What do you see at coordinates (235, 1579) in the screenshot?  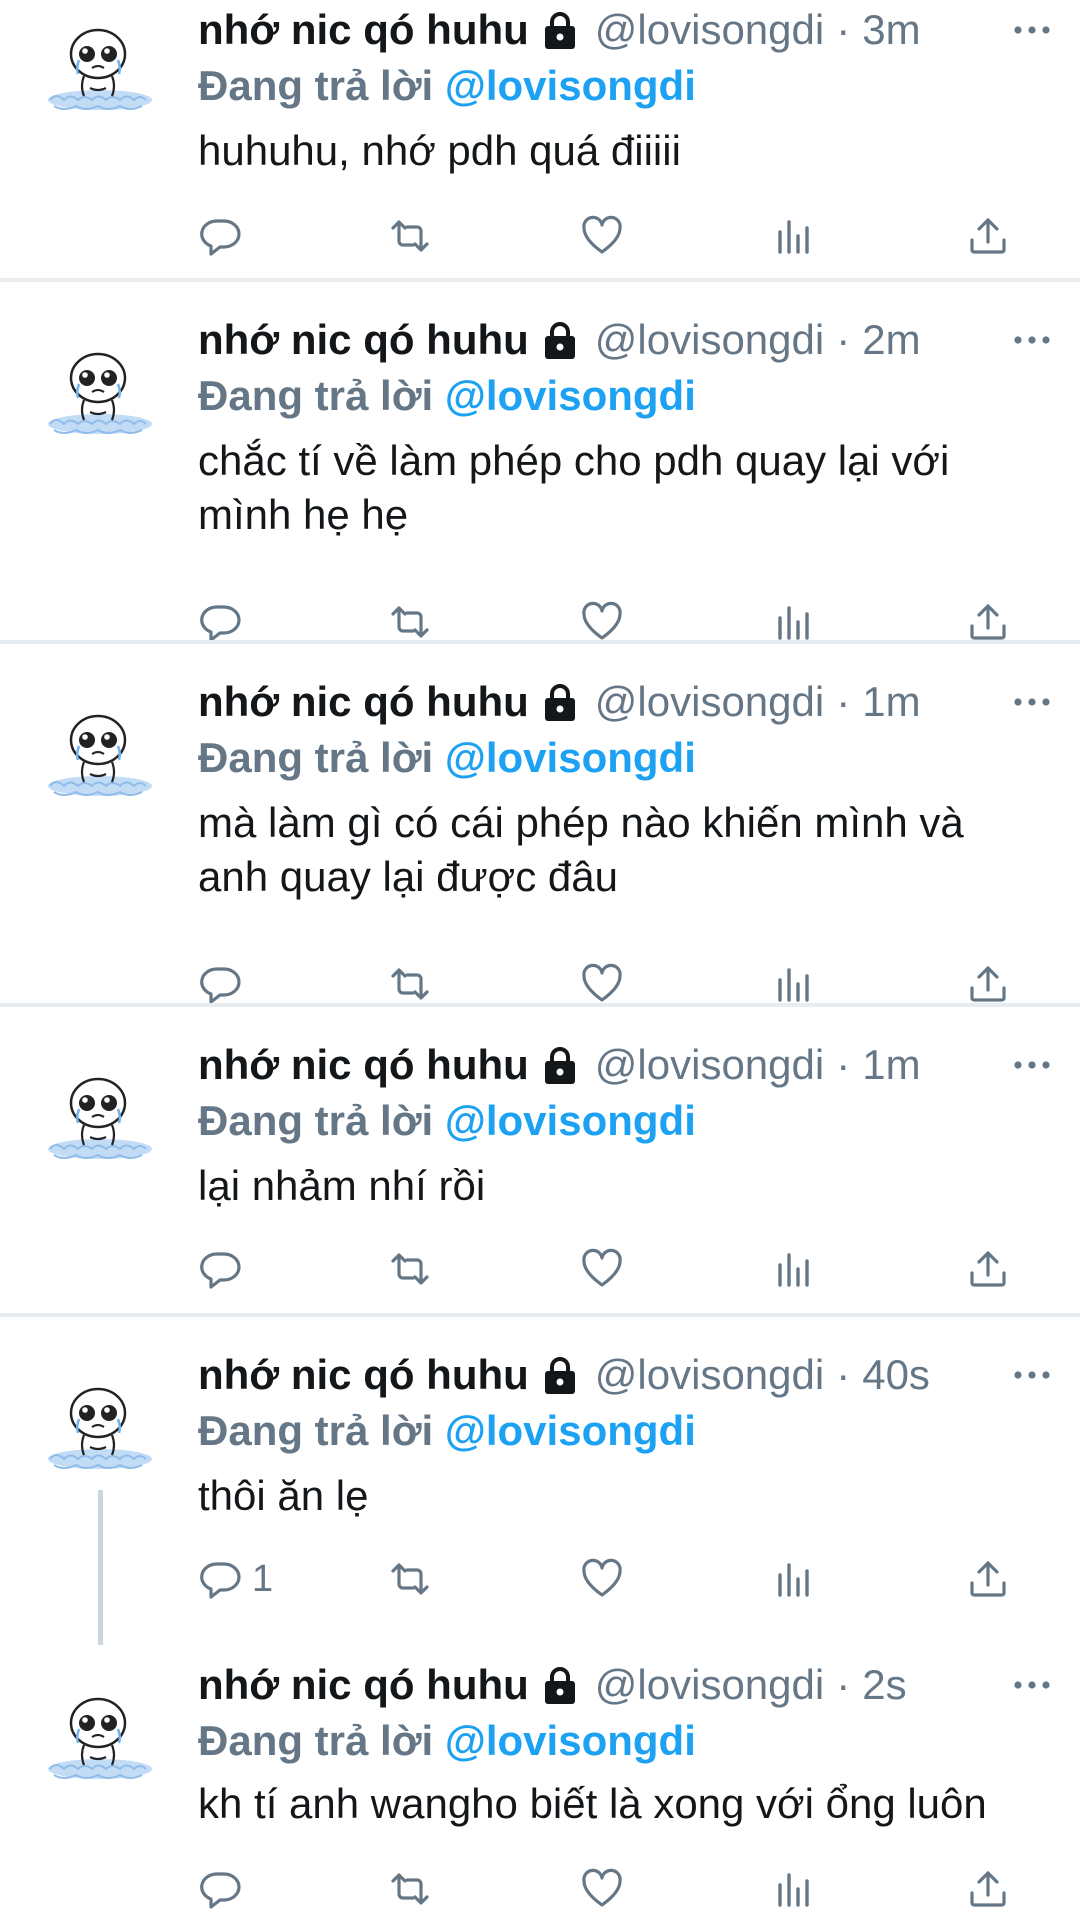 I see `reply-button: 1` at bounding box center [235, 1579].